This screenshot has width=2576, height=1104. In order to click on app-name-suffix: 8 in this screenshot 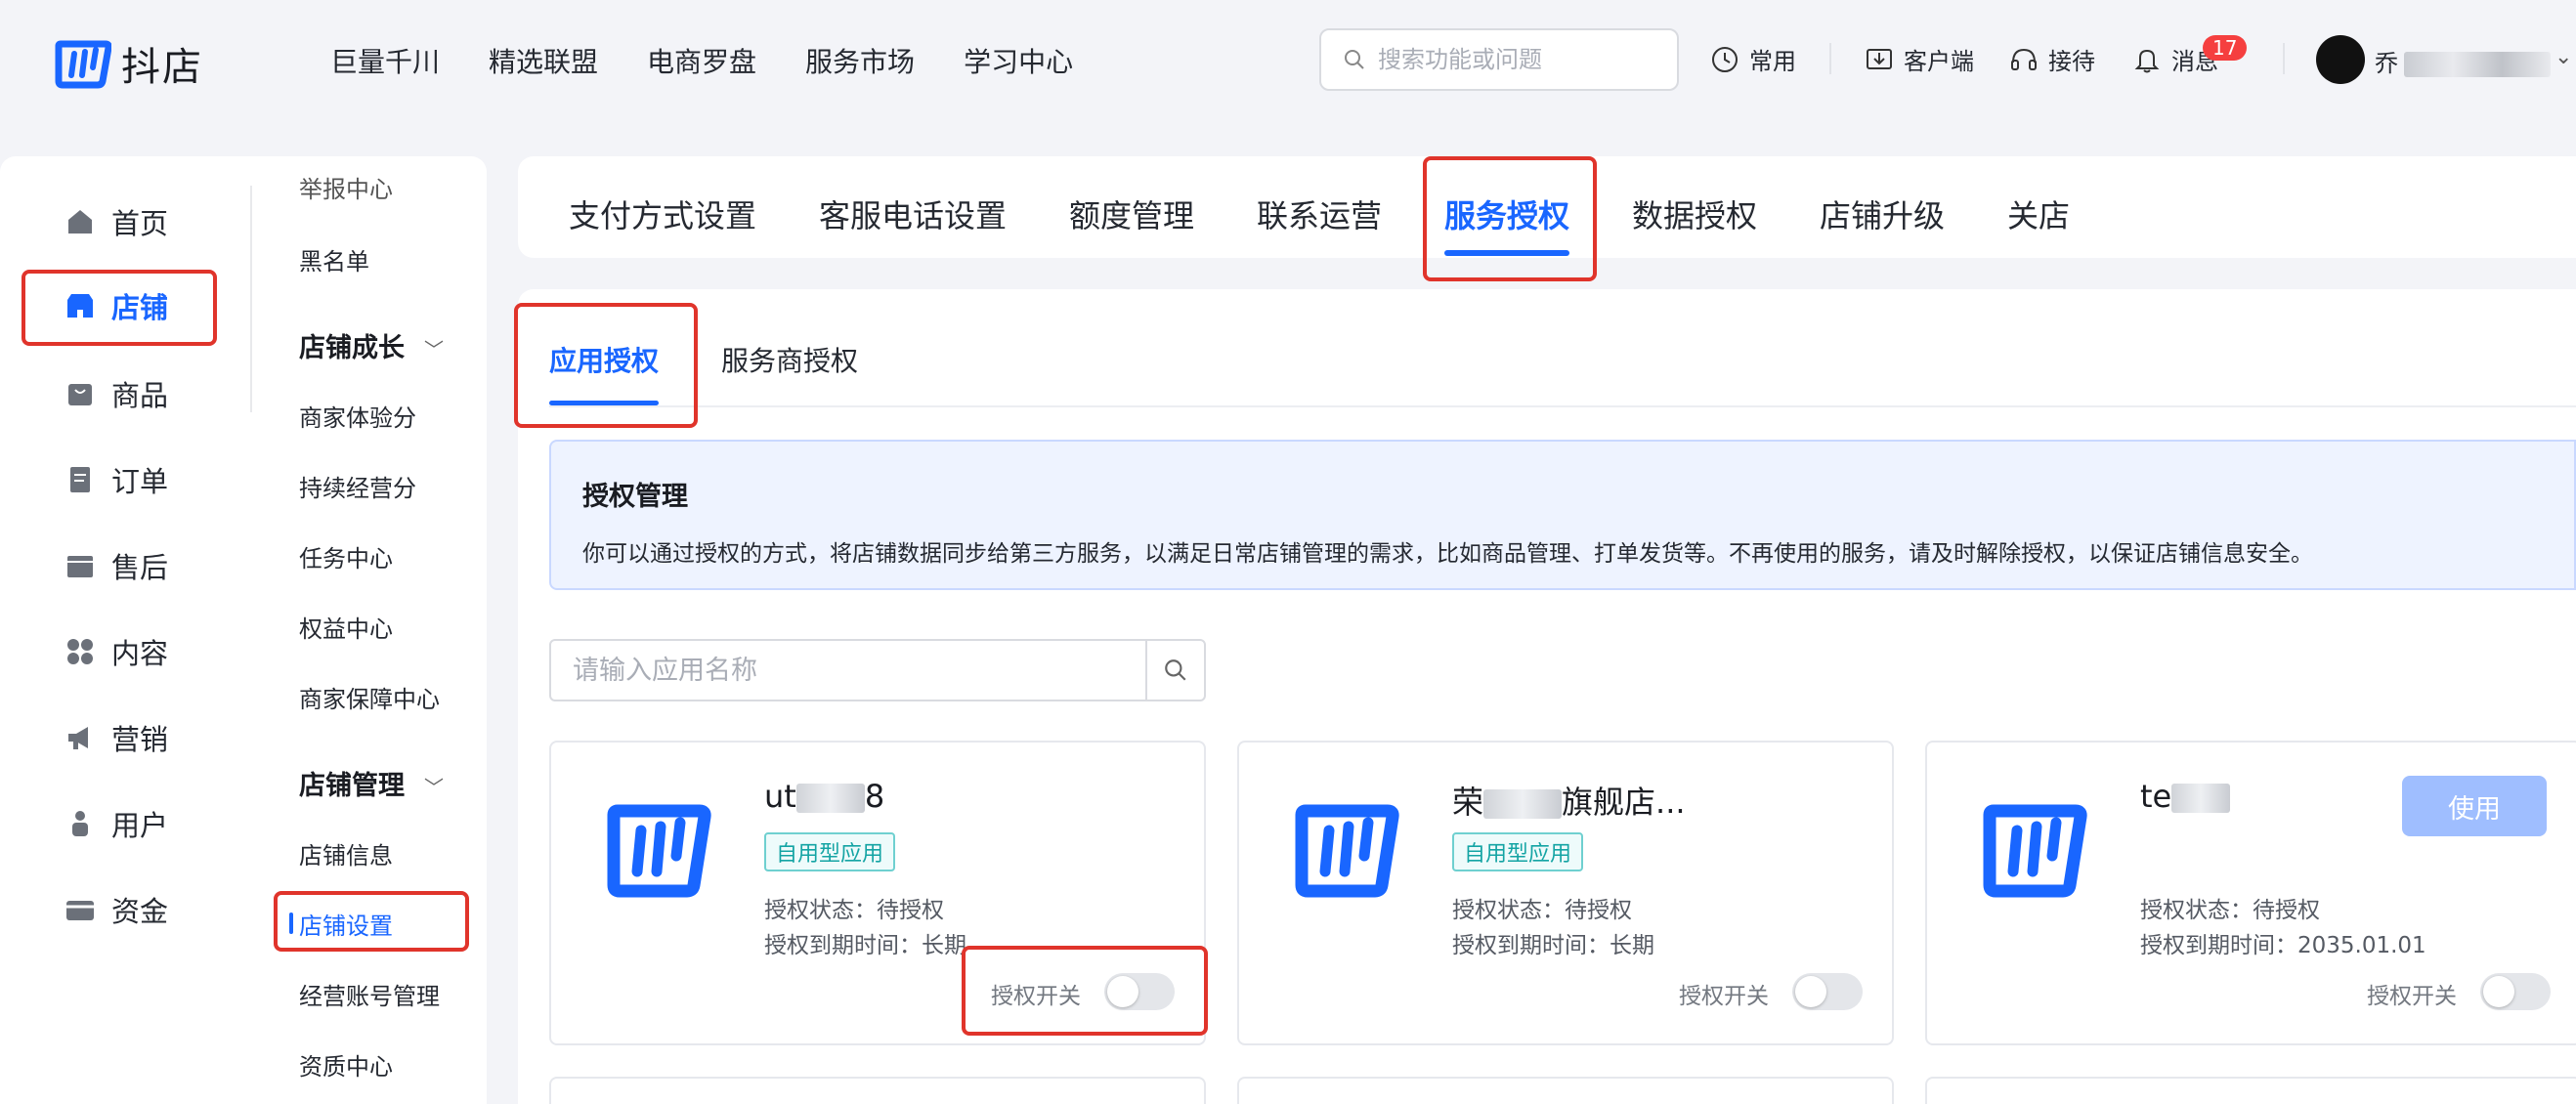, I will do `click(875, 796)`.